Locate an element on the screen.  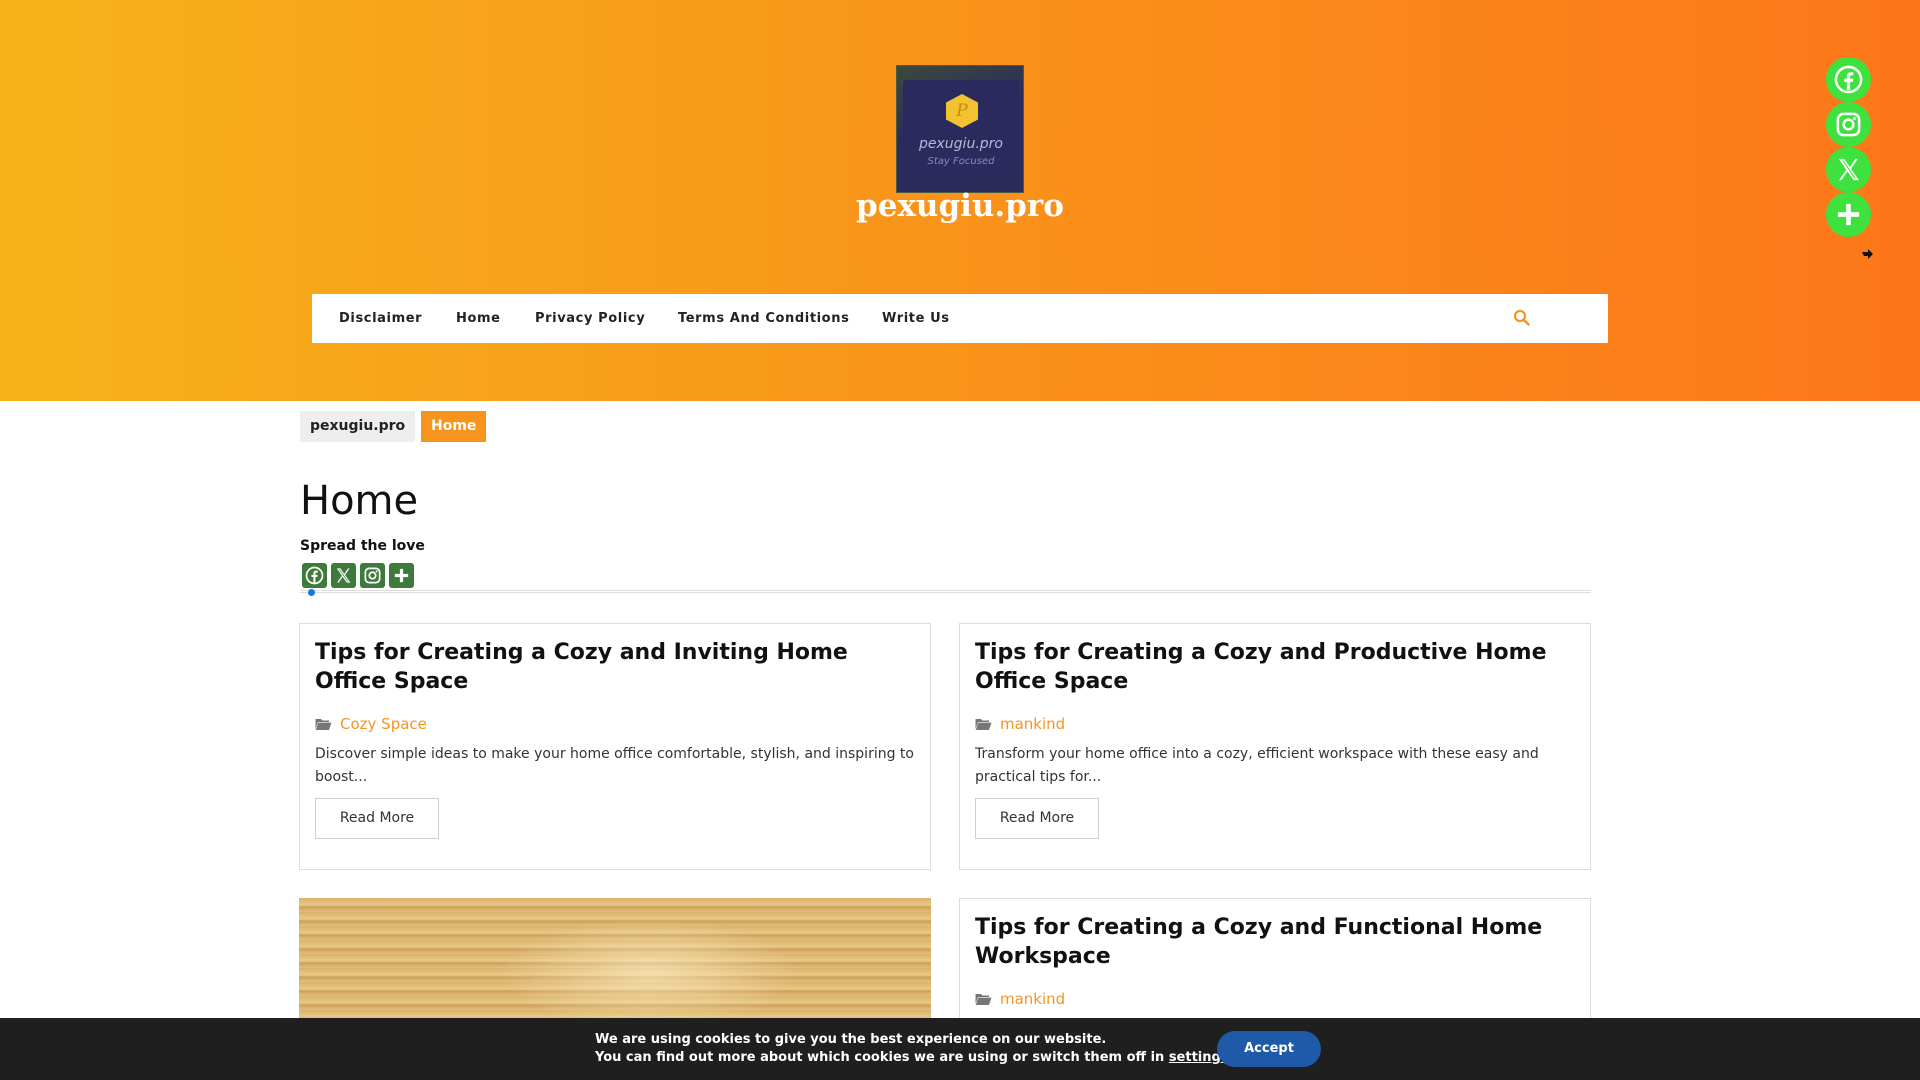
accept-cookies-button: Accept is located at coordinates (1269, 1049).